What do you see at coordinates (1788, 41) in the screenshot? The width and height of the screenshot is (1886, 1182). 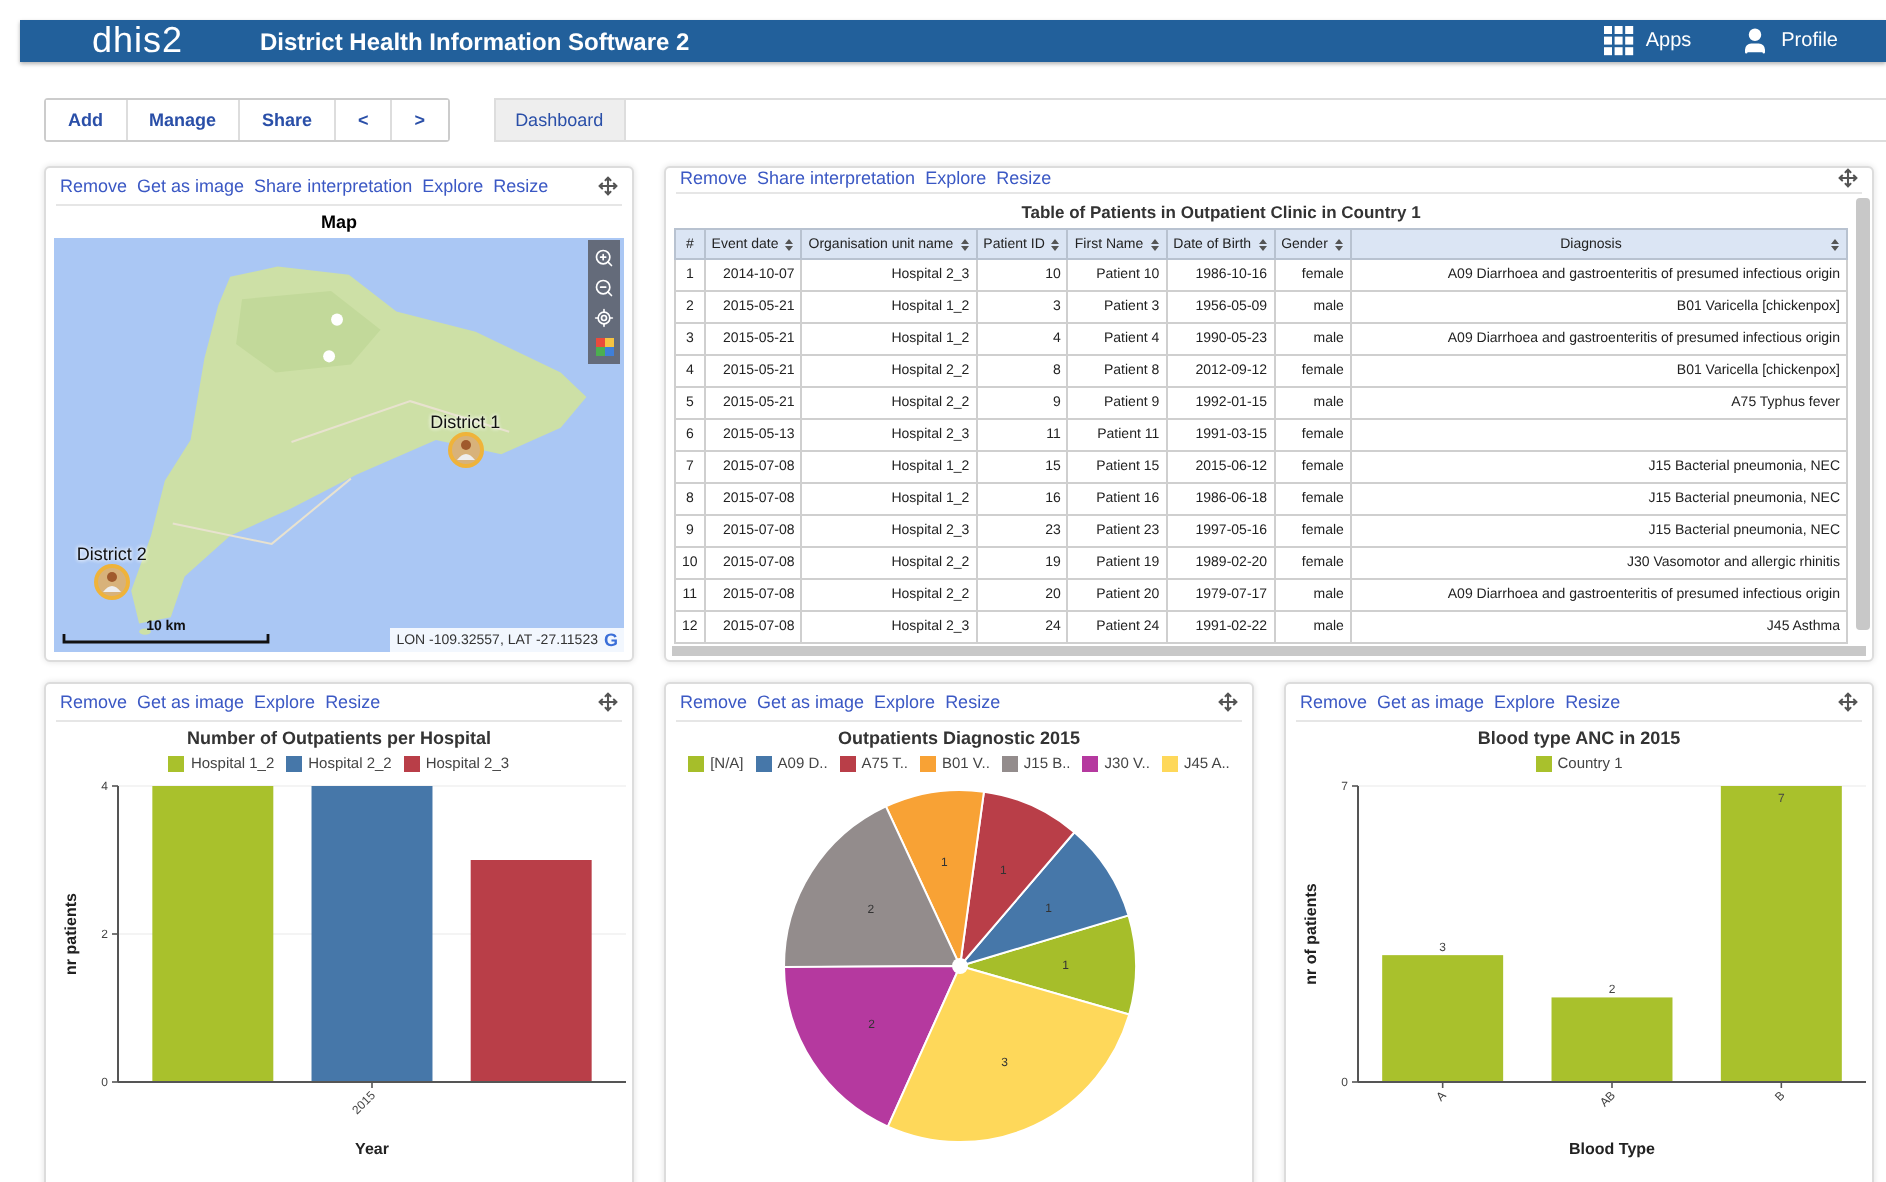 I see `header-menu-item: Profile` at bounding box center [1788, 41].